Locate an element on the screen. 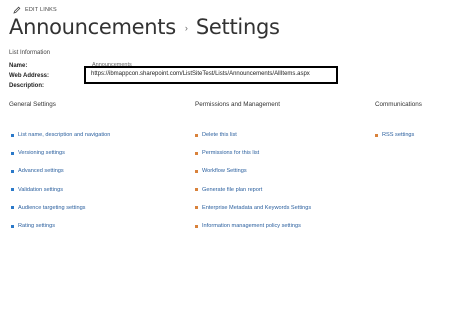  edit-links-label: EDIT LINKS is located at coordinates (41, 9).